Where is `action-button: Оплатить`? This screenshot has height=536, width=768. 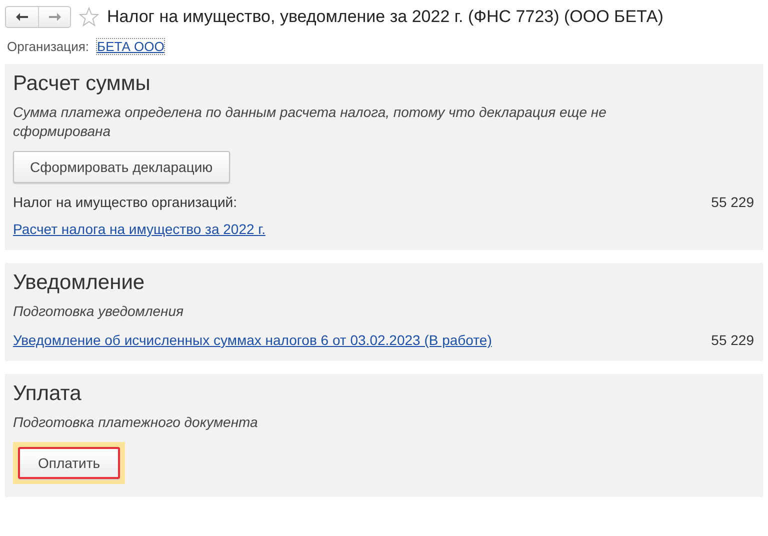
action-button: Оплатить is located at coordinates (69, 463).